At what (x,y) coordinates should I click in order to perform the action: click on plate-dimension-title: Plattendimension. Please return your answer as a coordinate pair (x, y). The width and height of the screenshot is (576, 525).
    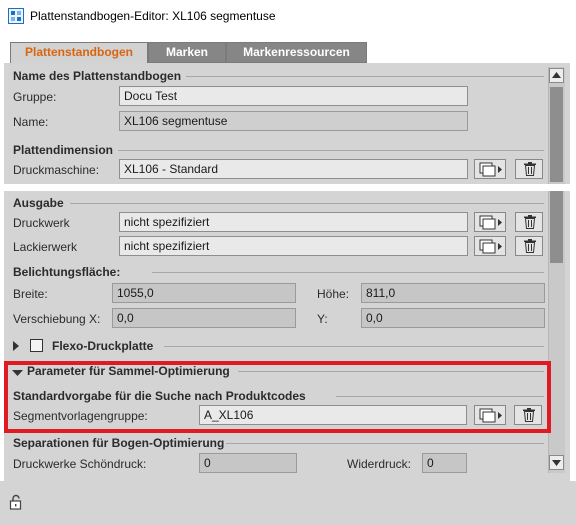
    Looking at the image, I should click on (63, 150).